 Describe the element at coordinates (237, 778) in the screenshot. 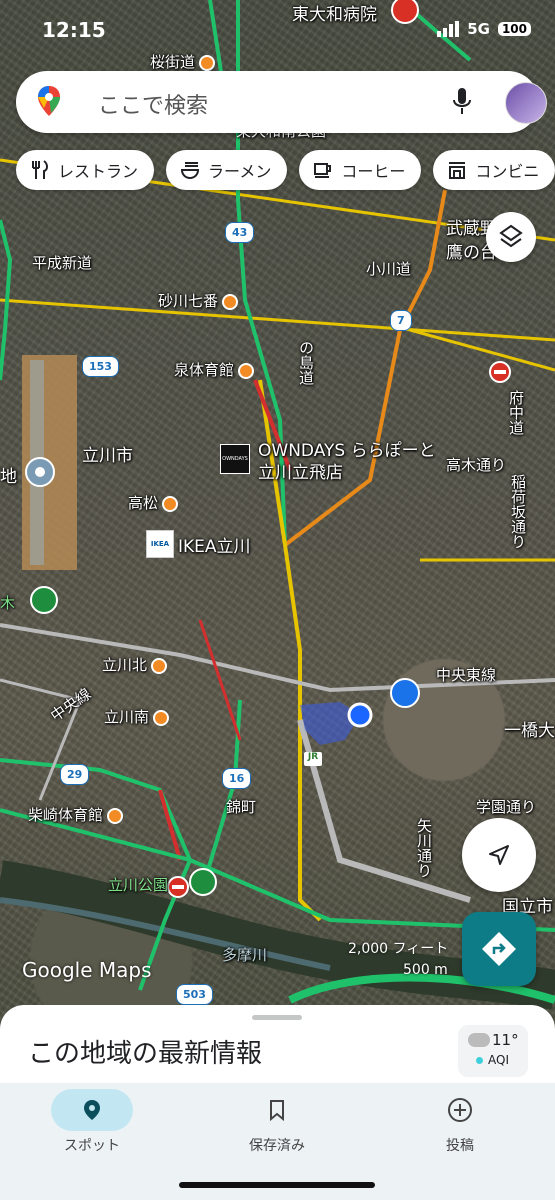

I see `route-shield-16: 16` at that location.